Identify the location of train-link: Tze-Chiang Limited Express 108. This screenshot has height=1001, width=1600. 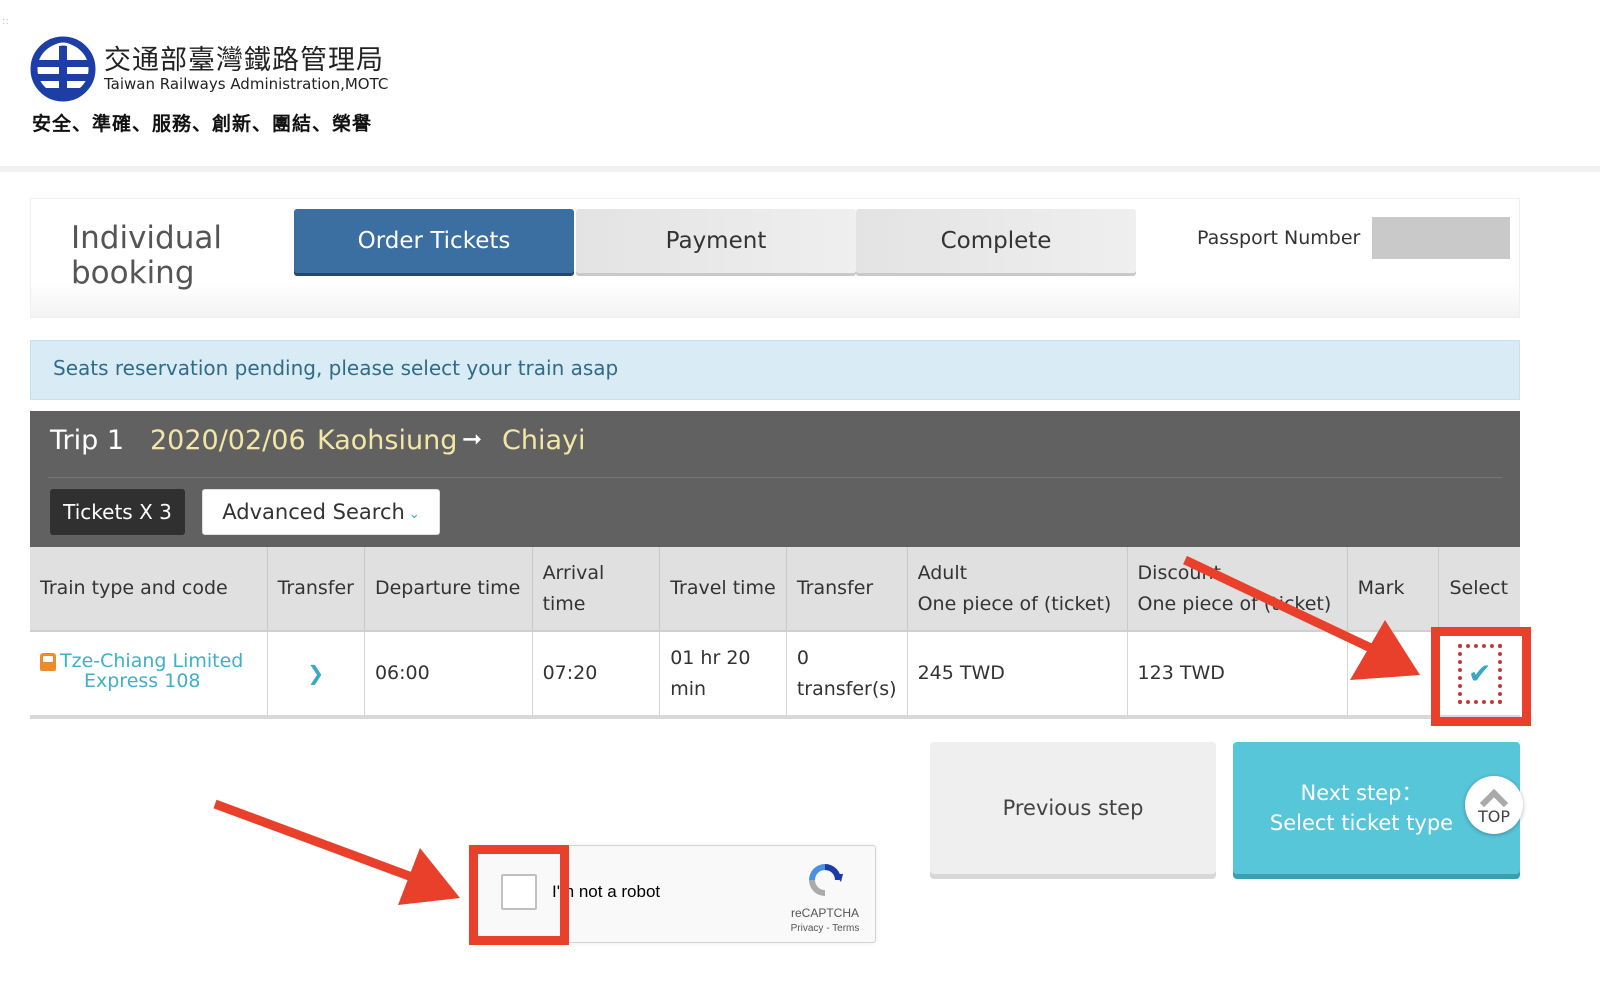
(151, 671).